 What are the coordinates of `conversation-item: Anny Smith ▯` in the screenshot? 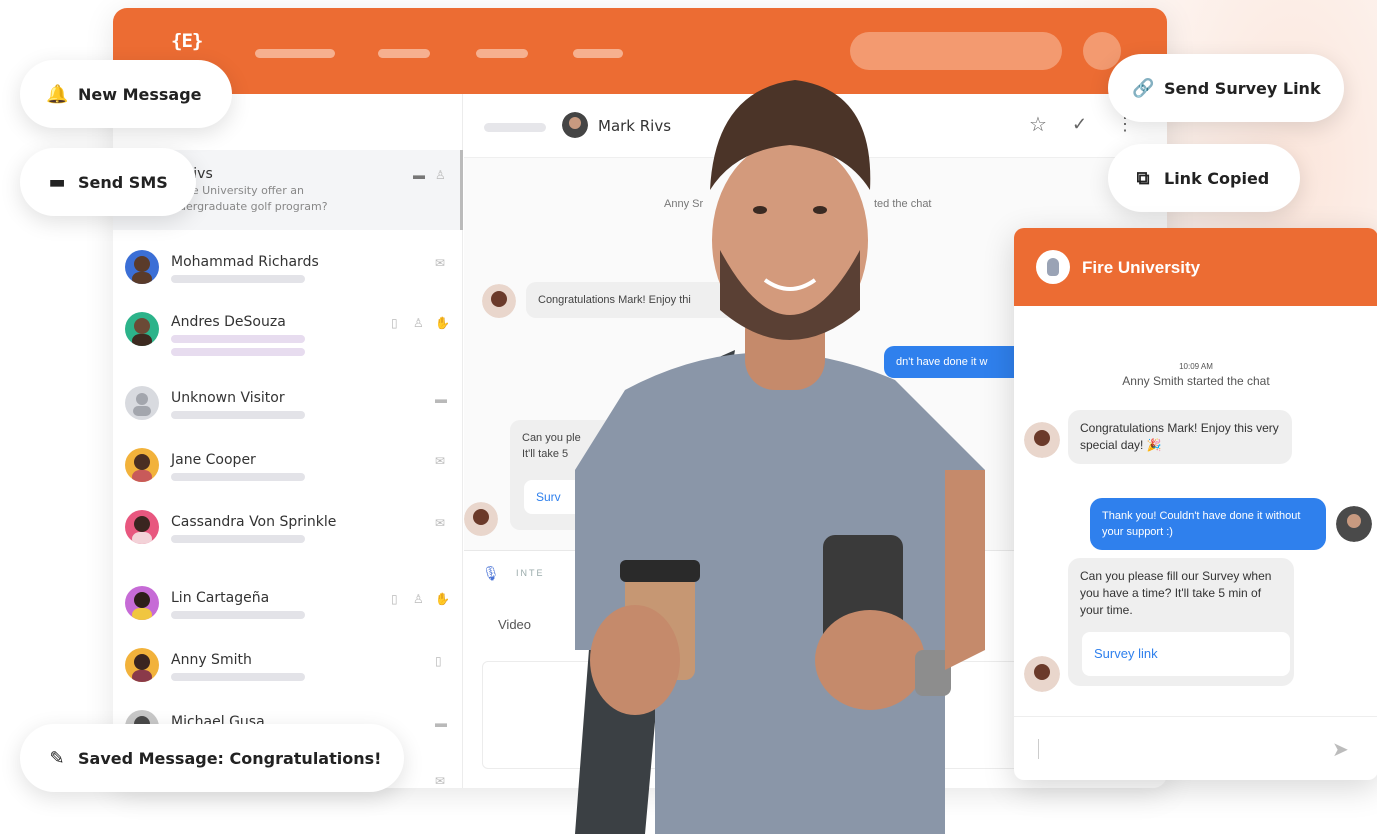 It's located at (288, 670).